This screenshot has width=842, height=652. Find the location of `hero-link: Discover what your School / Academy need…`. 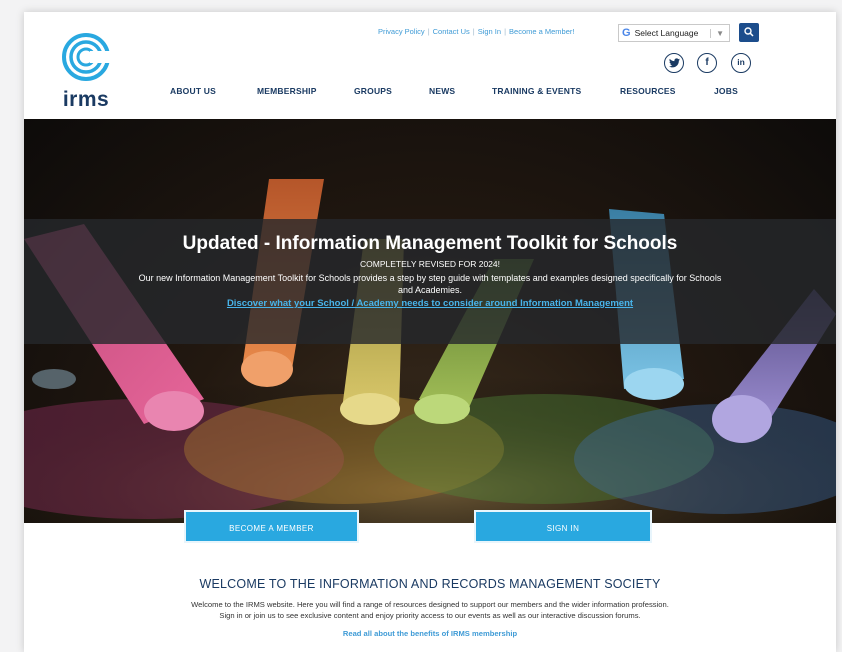

hero-link: Discover what your School / Academy need… is located at coordinates (430, 303).